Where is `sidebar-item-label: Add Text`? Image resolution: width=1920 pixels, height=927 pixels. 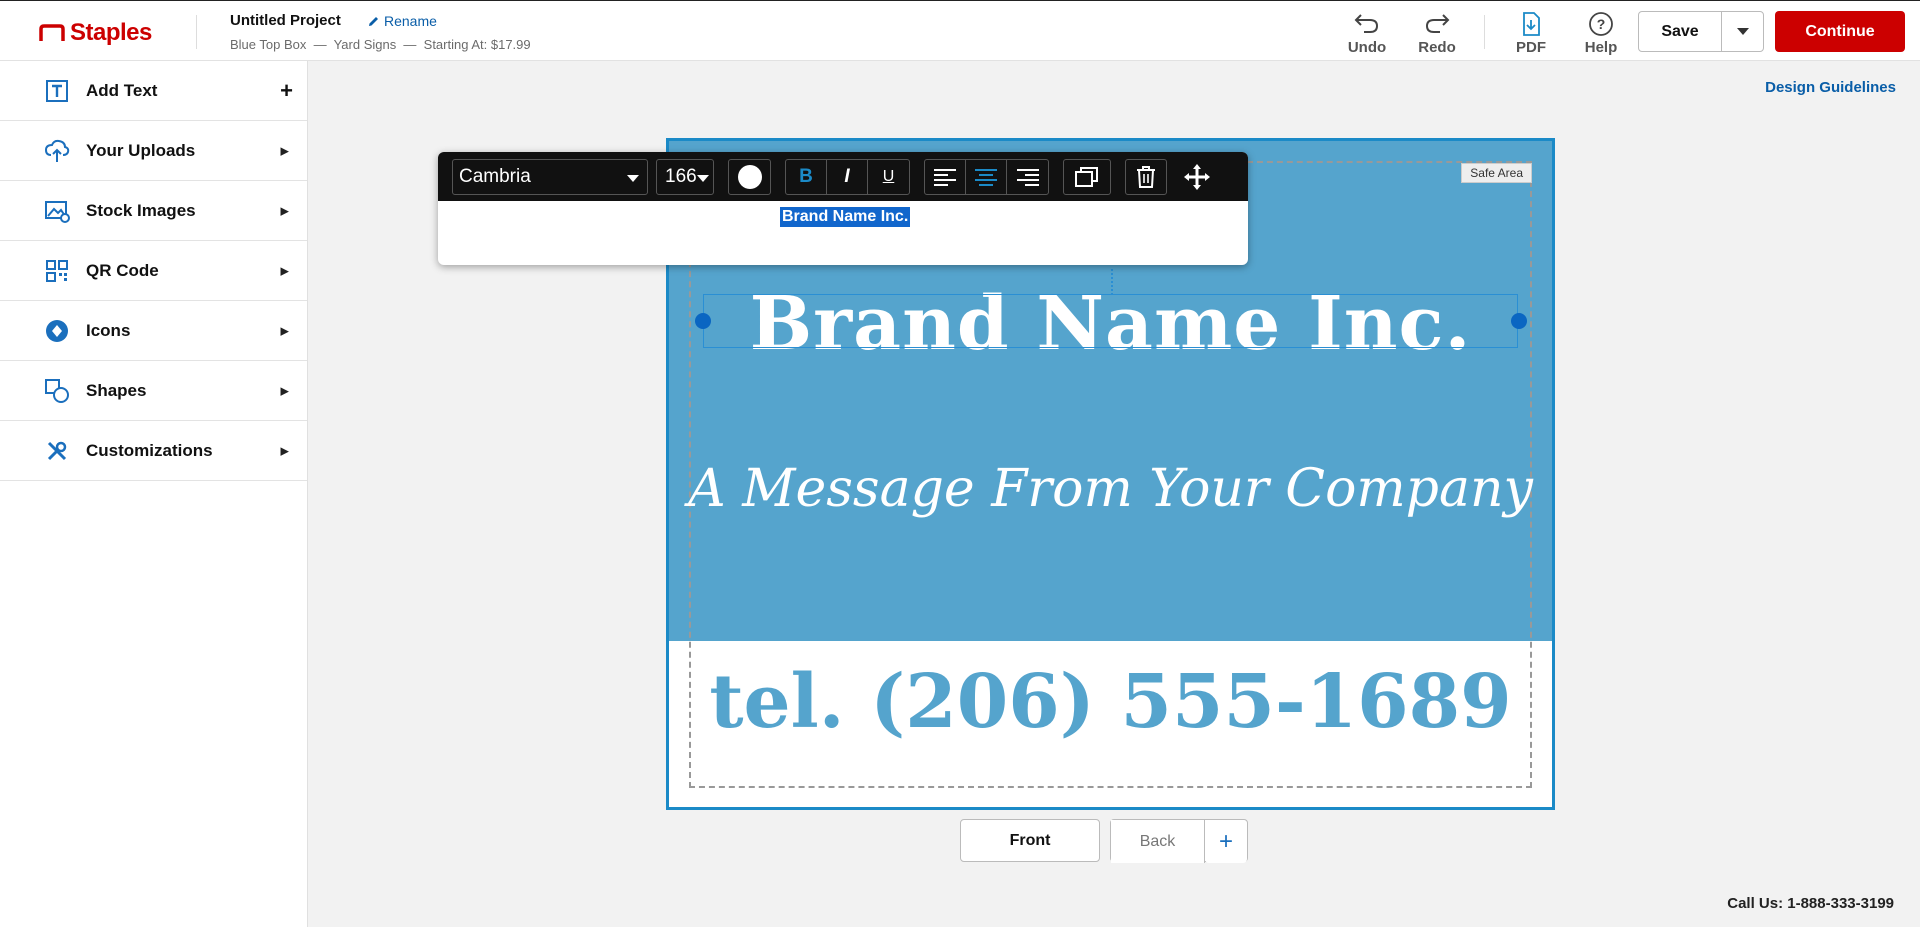
sidebar-item-label: Add Text is located at coordinates (122, 90).